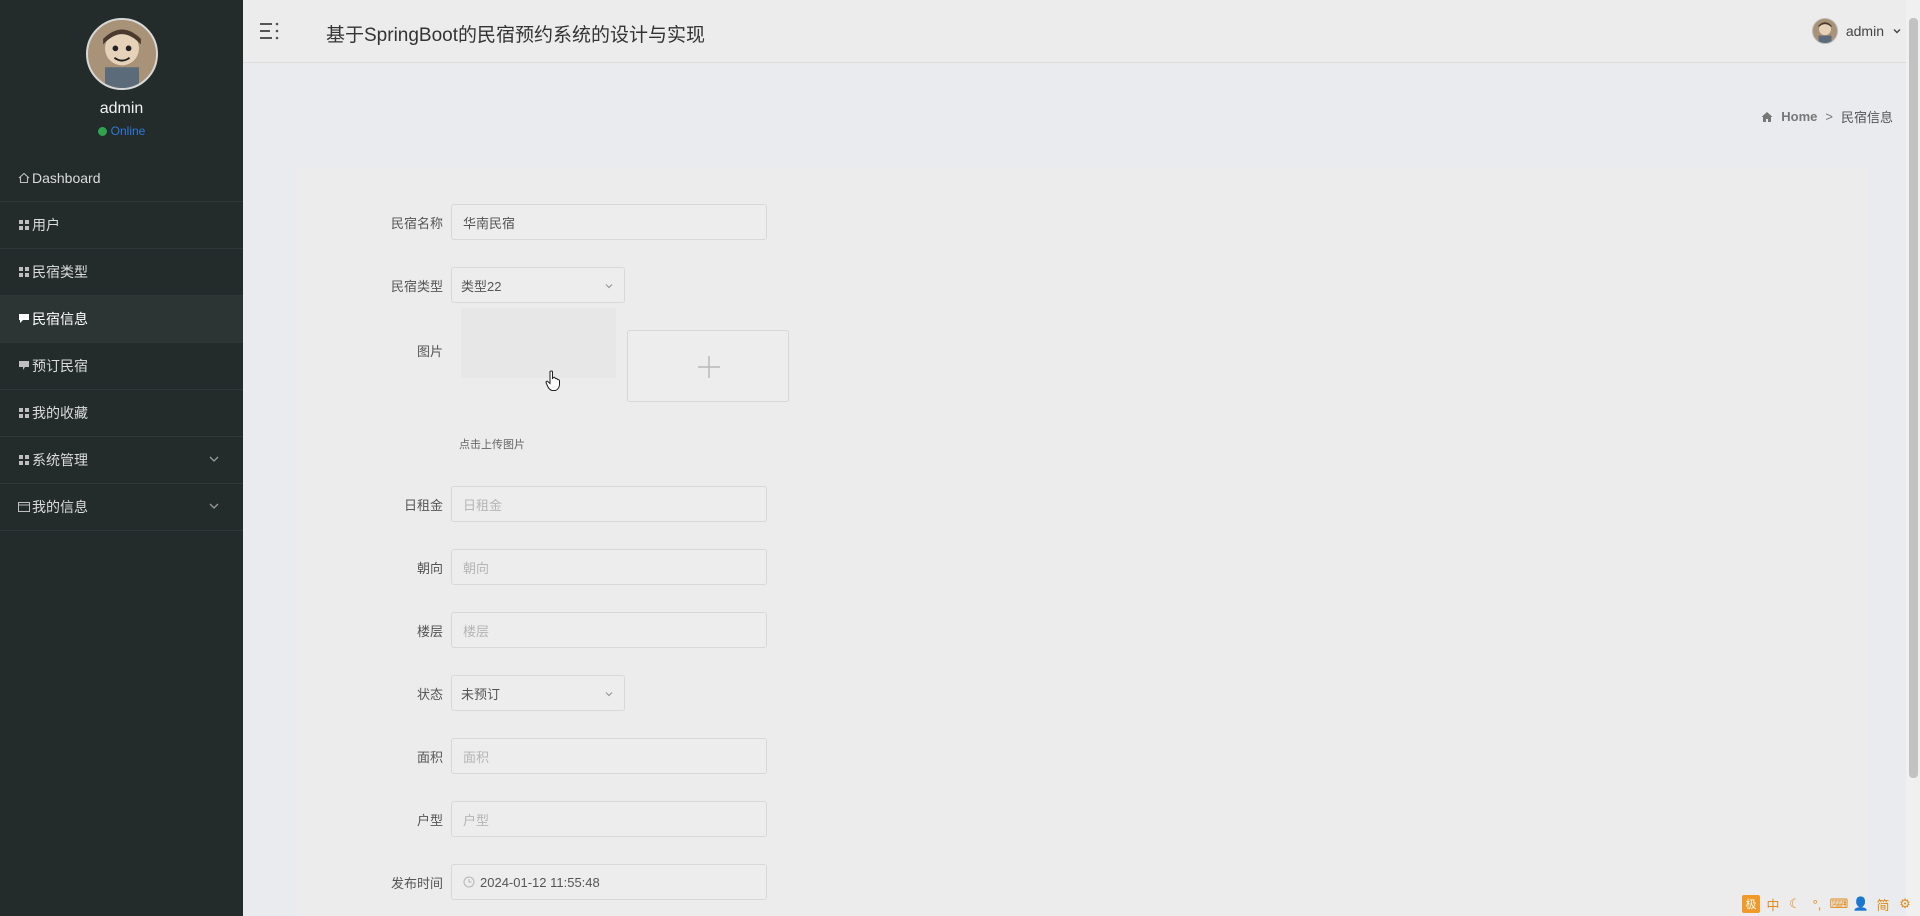 This screenshot has height=916, width=1920. I want to click on online-dot-icon, so click(102, 131).